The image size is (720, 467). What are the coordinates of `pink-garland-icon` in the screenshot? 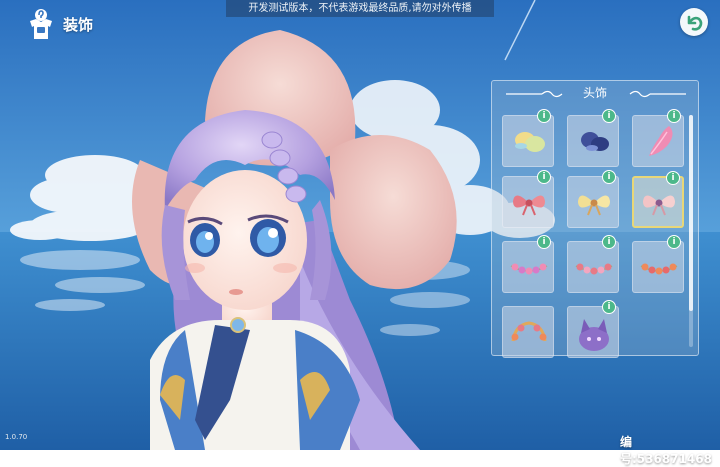 It's located at (529, 269).